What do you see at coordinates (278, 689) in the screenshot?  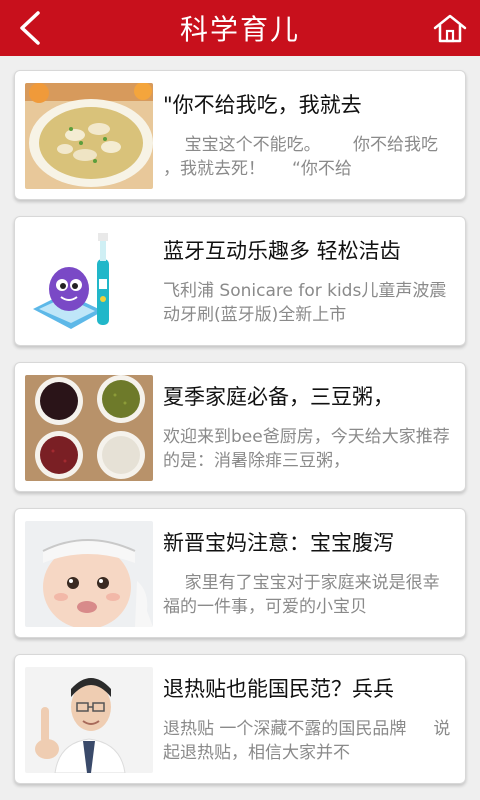 I see `article-title: 退热贴也能国民范？兵兵` at bounding box center [278, 689].